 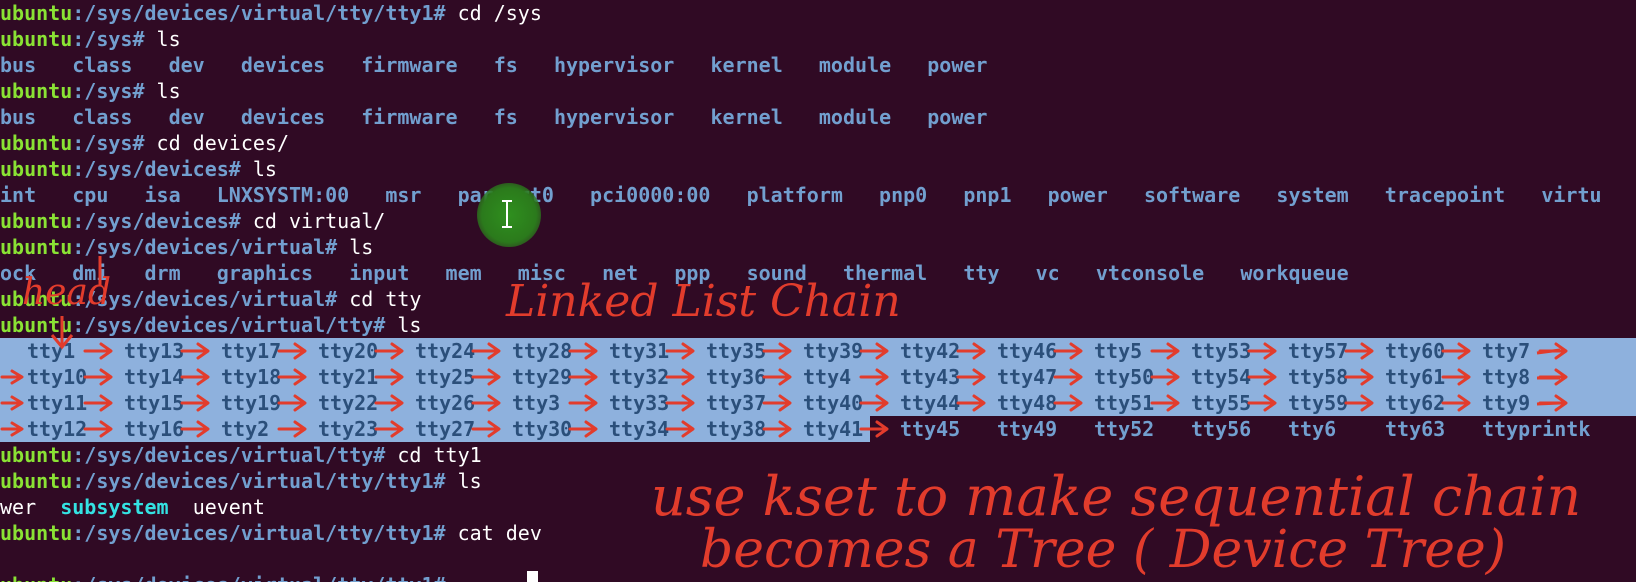 I want to click on dir-entry: power, so click(x=957, y=65).